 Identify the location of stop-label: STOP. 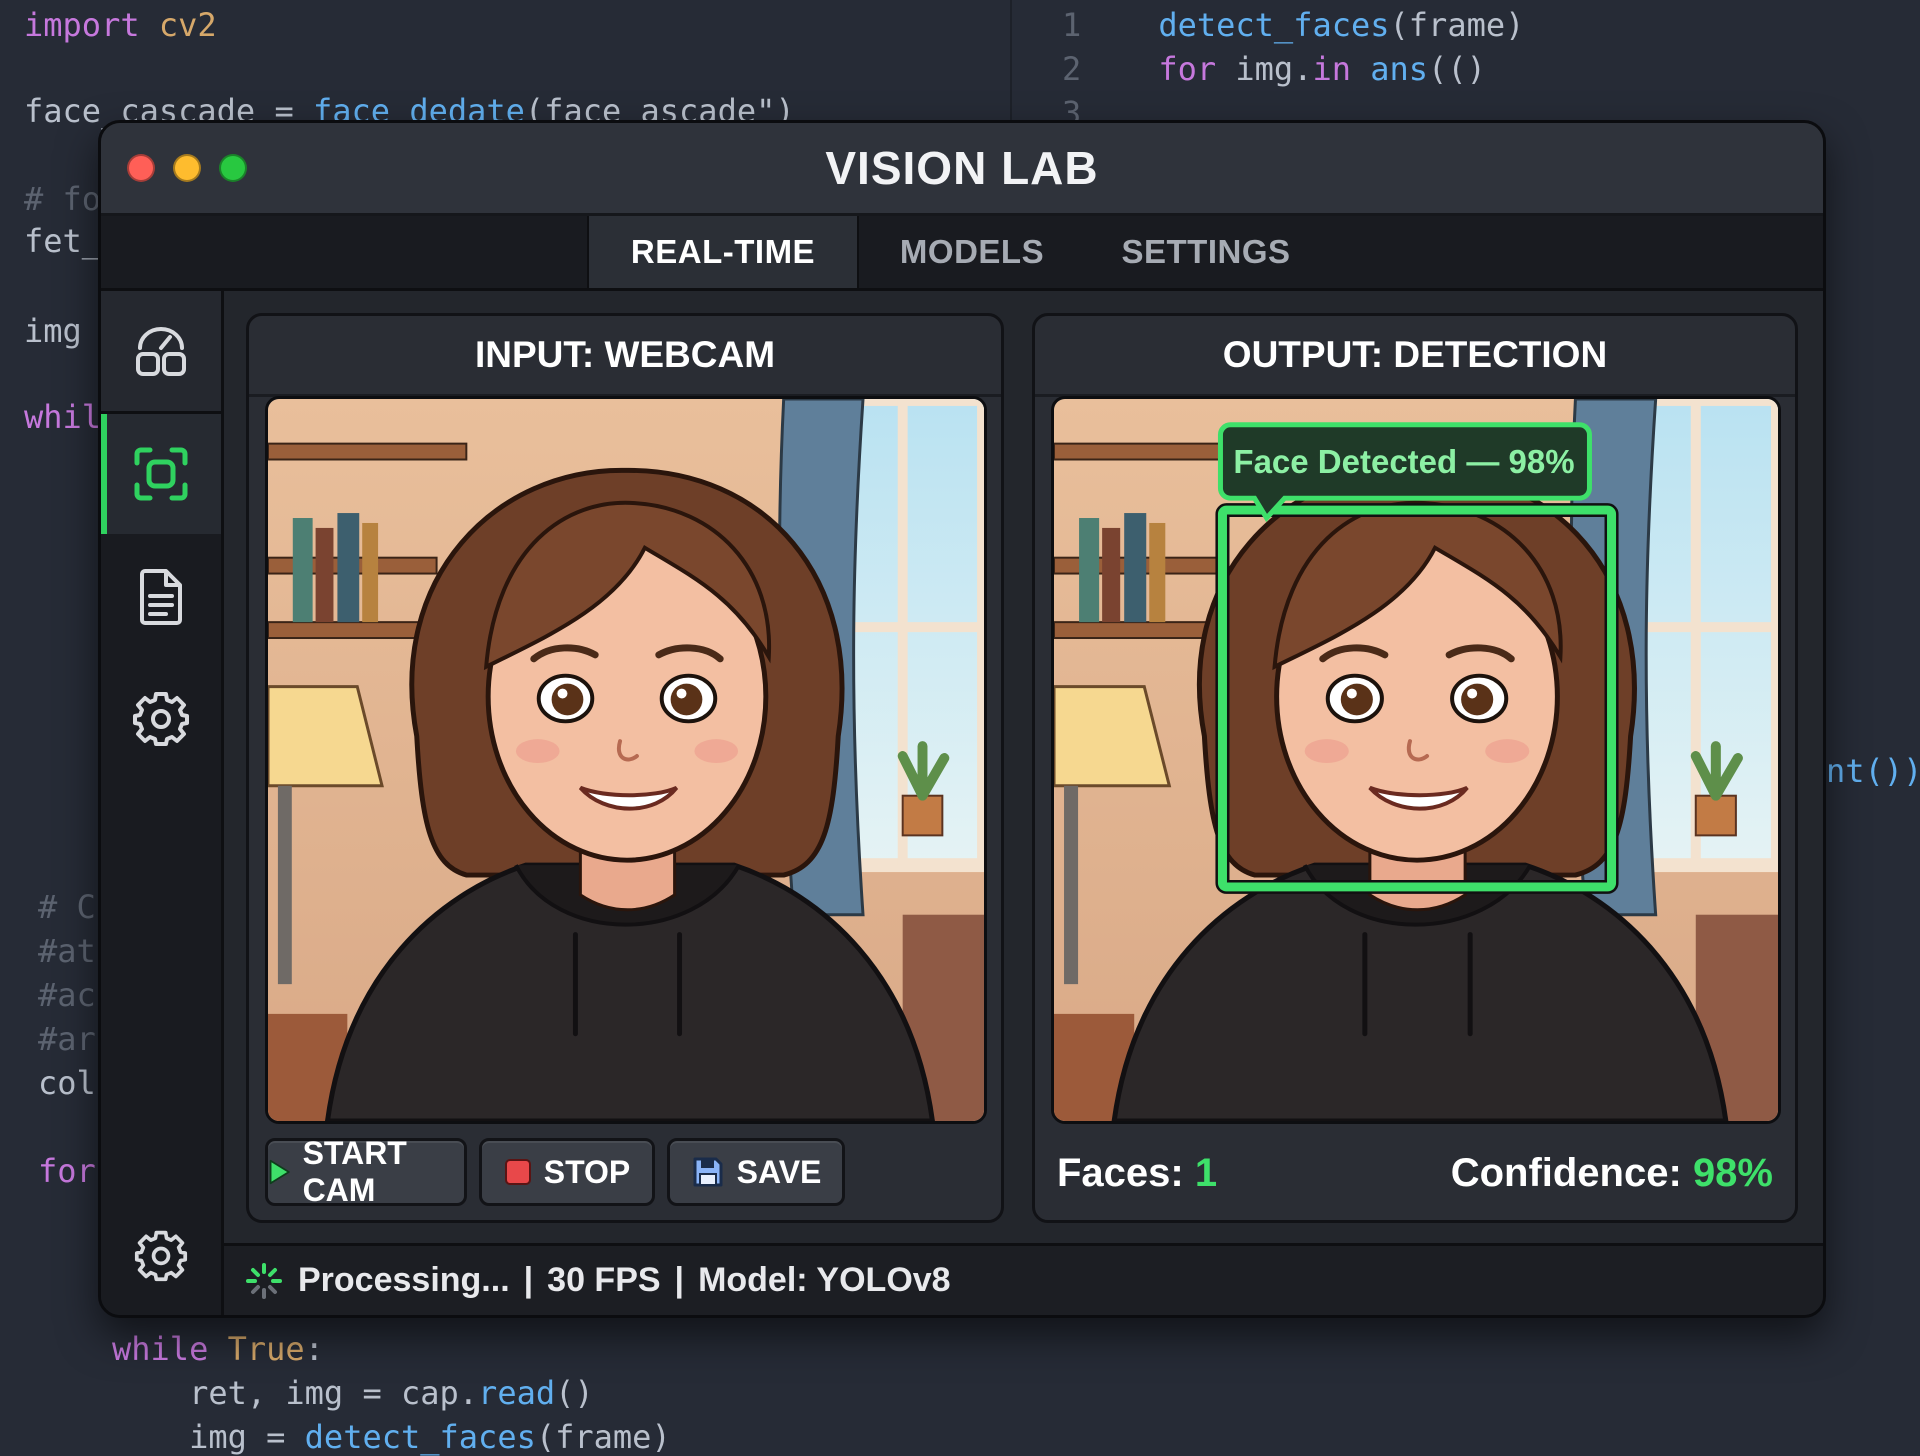
(587, 1171).